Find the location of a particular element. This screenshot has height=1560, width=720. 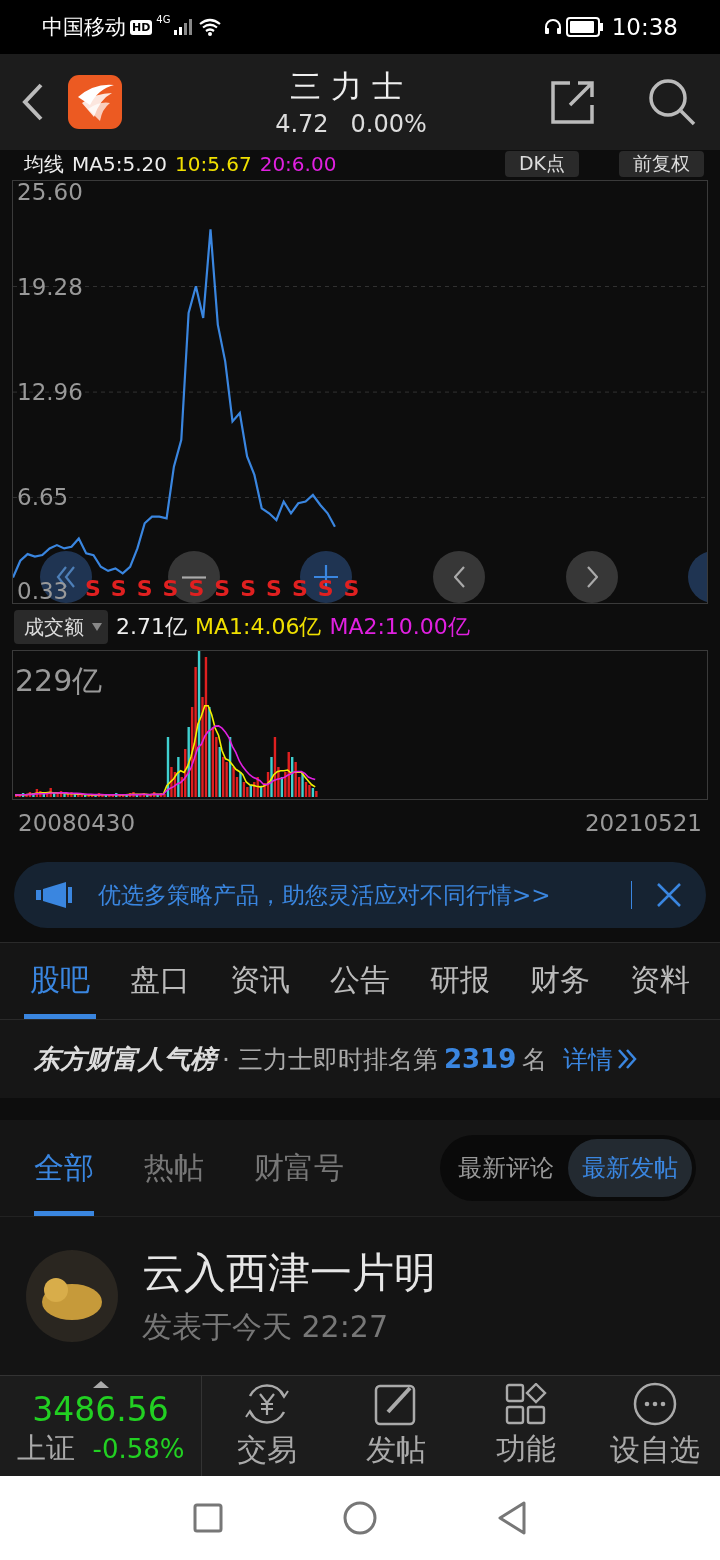

index-name: 上证 is located at coordinates (45, 1448).